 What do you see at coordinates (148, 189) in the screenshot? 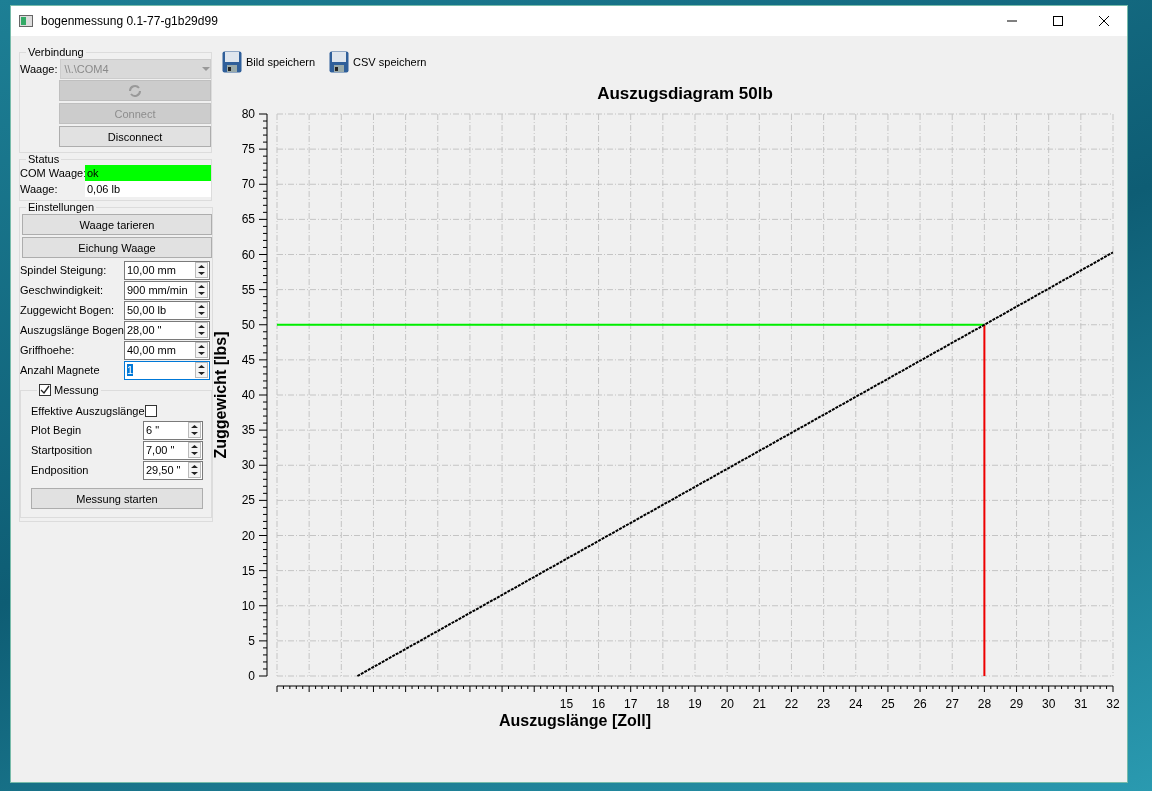
I see `status-value: 0,06 lb` at bounding box center [148, 189].